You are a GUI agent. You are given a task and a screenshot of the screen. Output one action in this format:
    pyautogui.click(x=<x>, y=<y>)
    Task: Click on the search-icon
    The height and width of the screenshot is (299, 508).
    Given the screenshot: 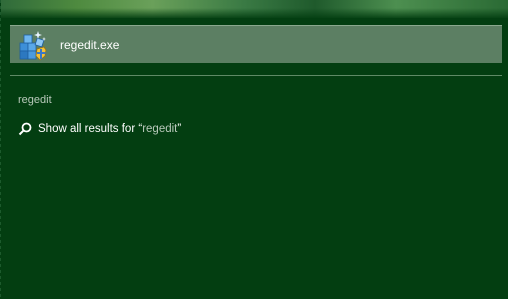 What is the action you would take?
    pyautogui.click(x=25, y=129)
    